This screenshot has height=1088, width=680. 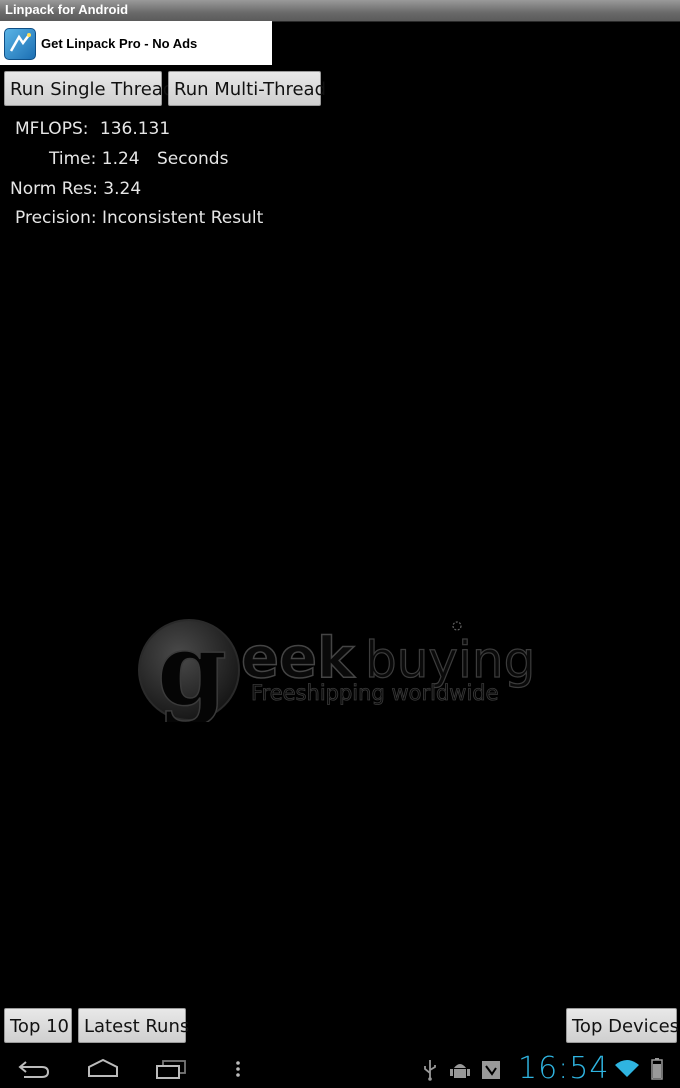 What do you see at coordinates (238, 1069) in the screenshot?
I see `menu-icon` at bounding box center [238, 1069].